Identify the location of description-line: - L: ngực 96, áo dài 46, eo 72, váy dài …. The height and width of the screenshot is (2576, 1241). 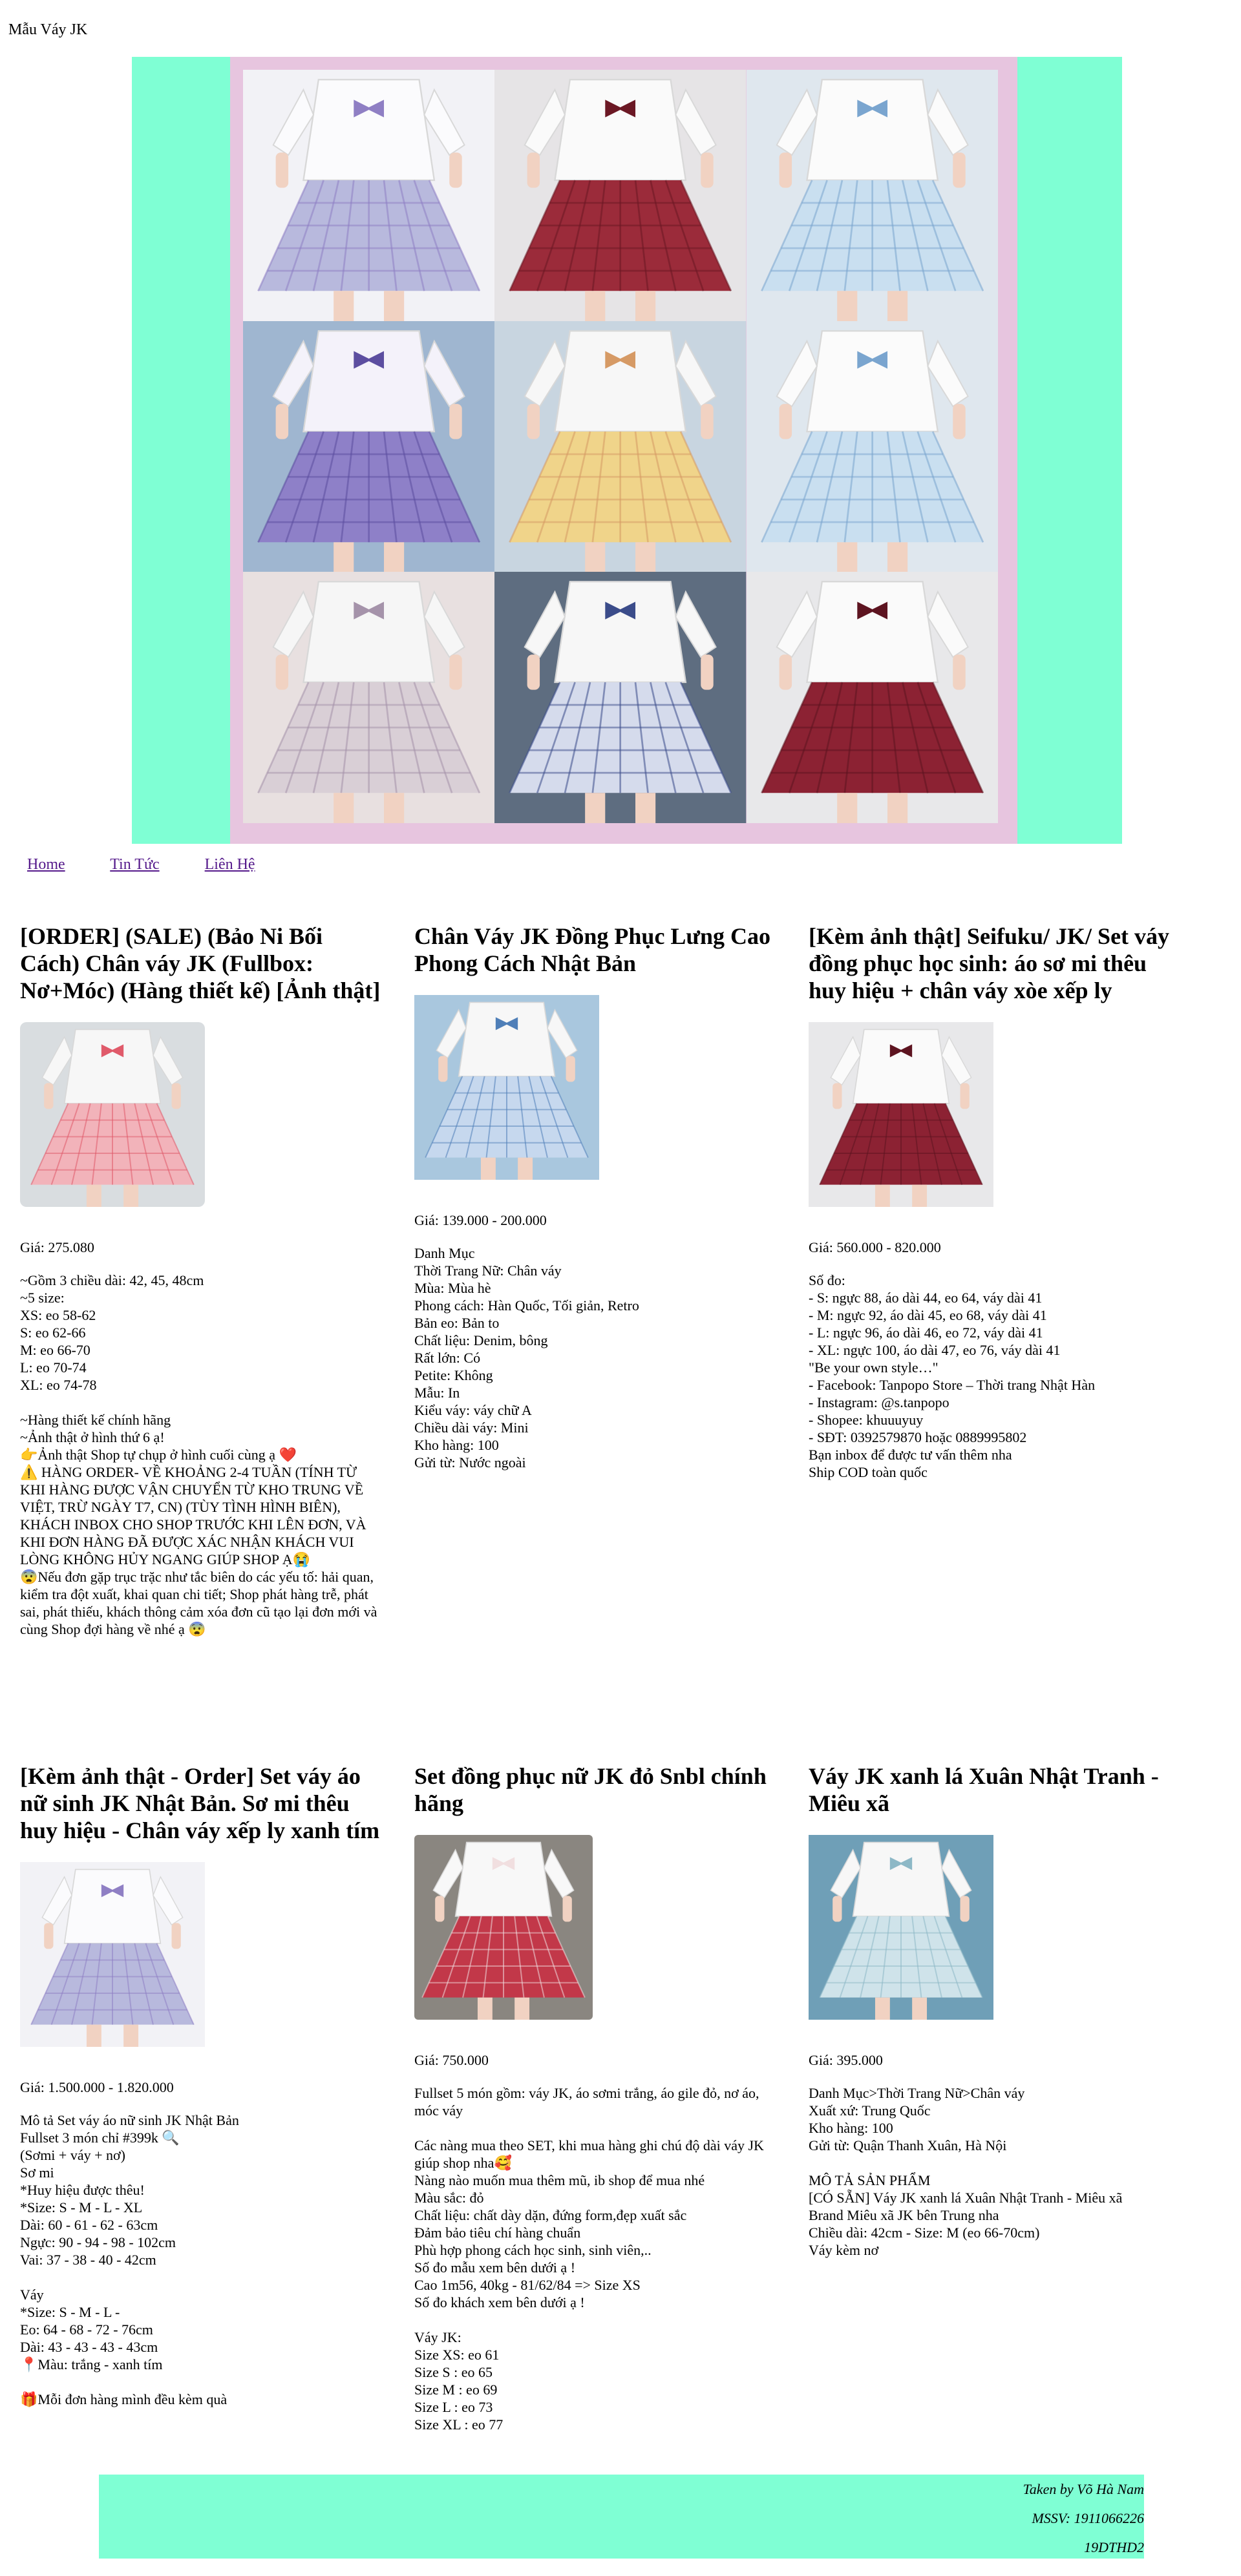
(926, 1333).